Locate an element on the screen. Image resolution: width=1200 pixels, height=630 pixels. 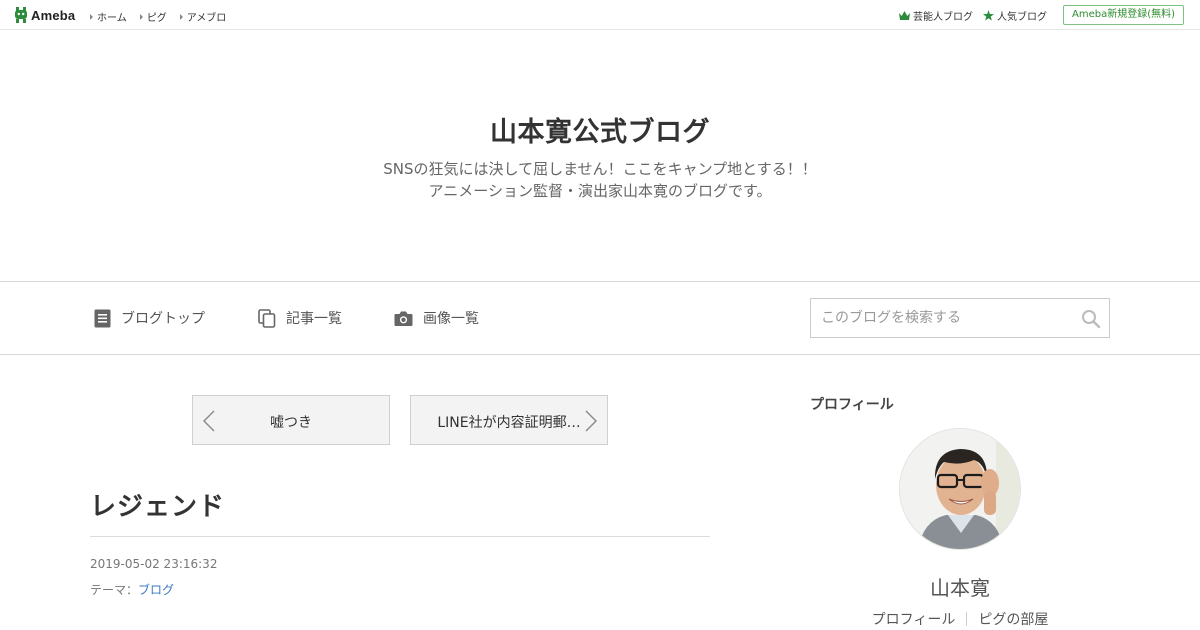
nav-blog-top-label: ブログトップ is located at coordinates (163, 319).